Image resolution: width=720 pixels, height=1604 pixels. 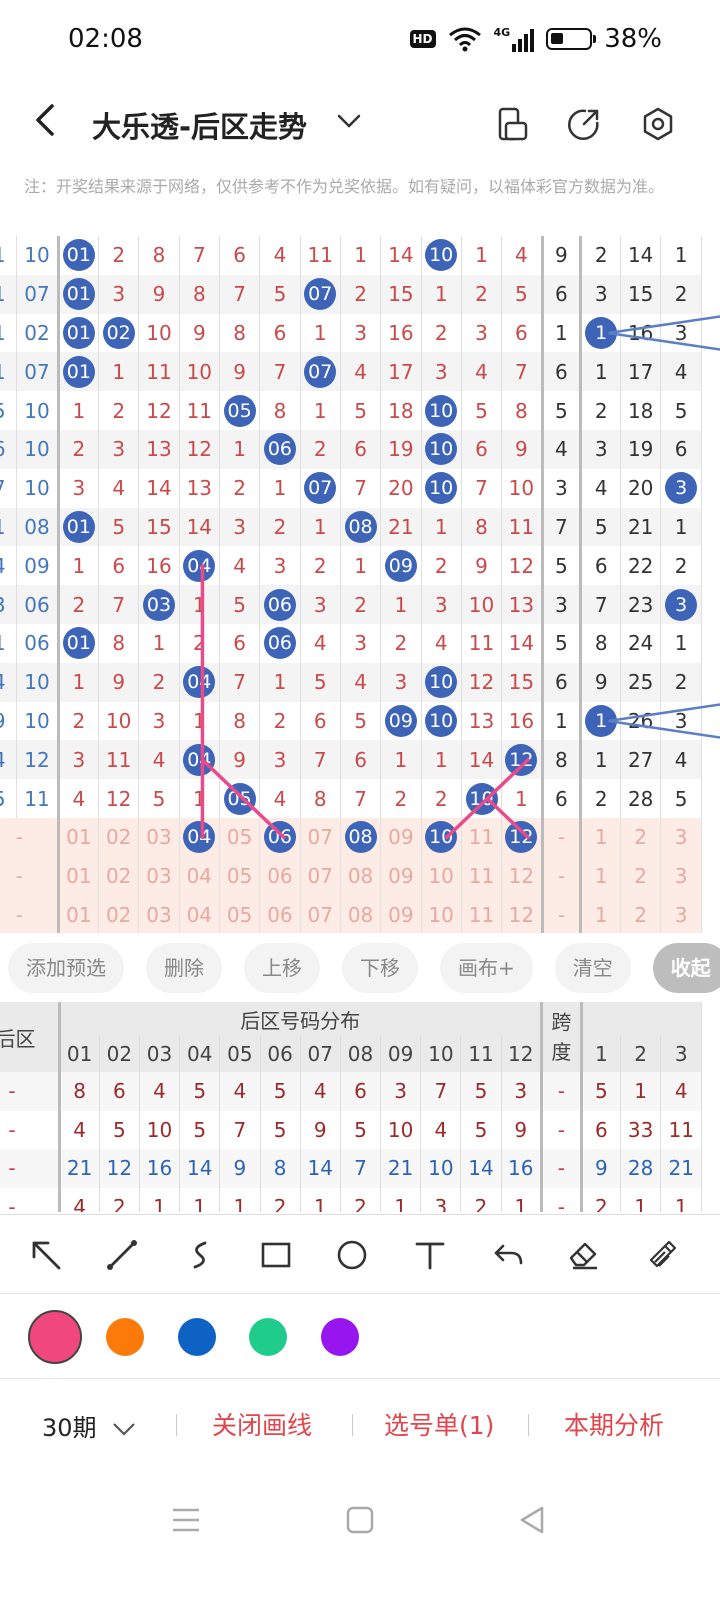 What do you see at coordinates (79, 837) in the screenshot?
I see `preselect-cell: 01` at bounding box center [79, 837].